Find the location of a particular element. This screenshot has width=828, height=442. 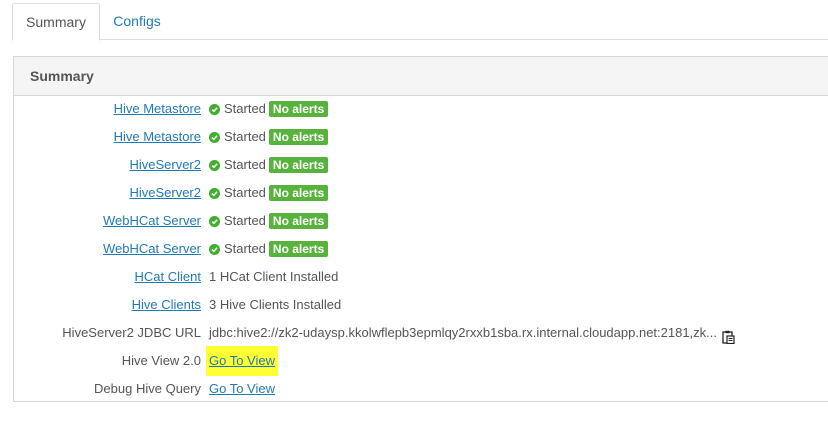

tab-divider is located at coordinates (420, 39).